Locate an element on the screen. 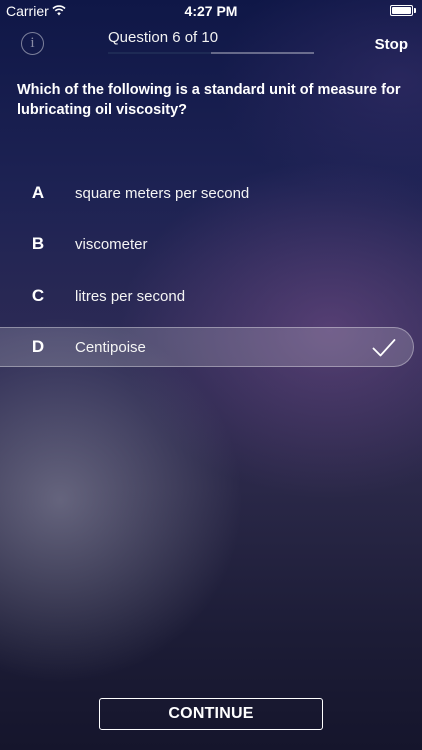 The height and width of the screenshot is (750, 422). answer-text: Centipoise is located at coordinates (110, 347).